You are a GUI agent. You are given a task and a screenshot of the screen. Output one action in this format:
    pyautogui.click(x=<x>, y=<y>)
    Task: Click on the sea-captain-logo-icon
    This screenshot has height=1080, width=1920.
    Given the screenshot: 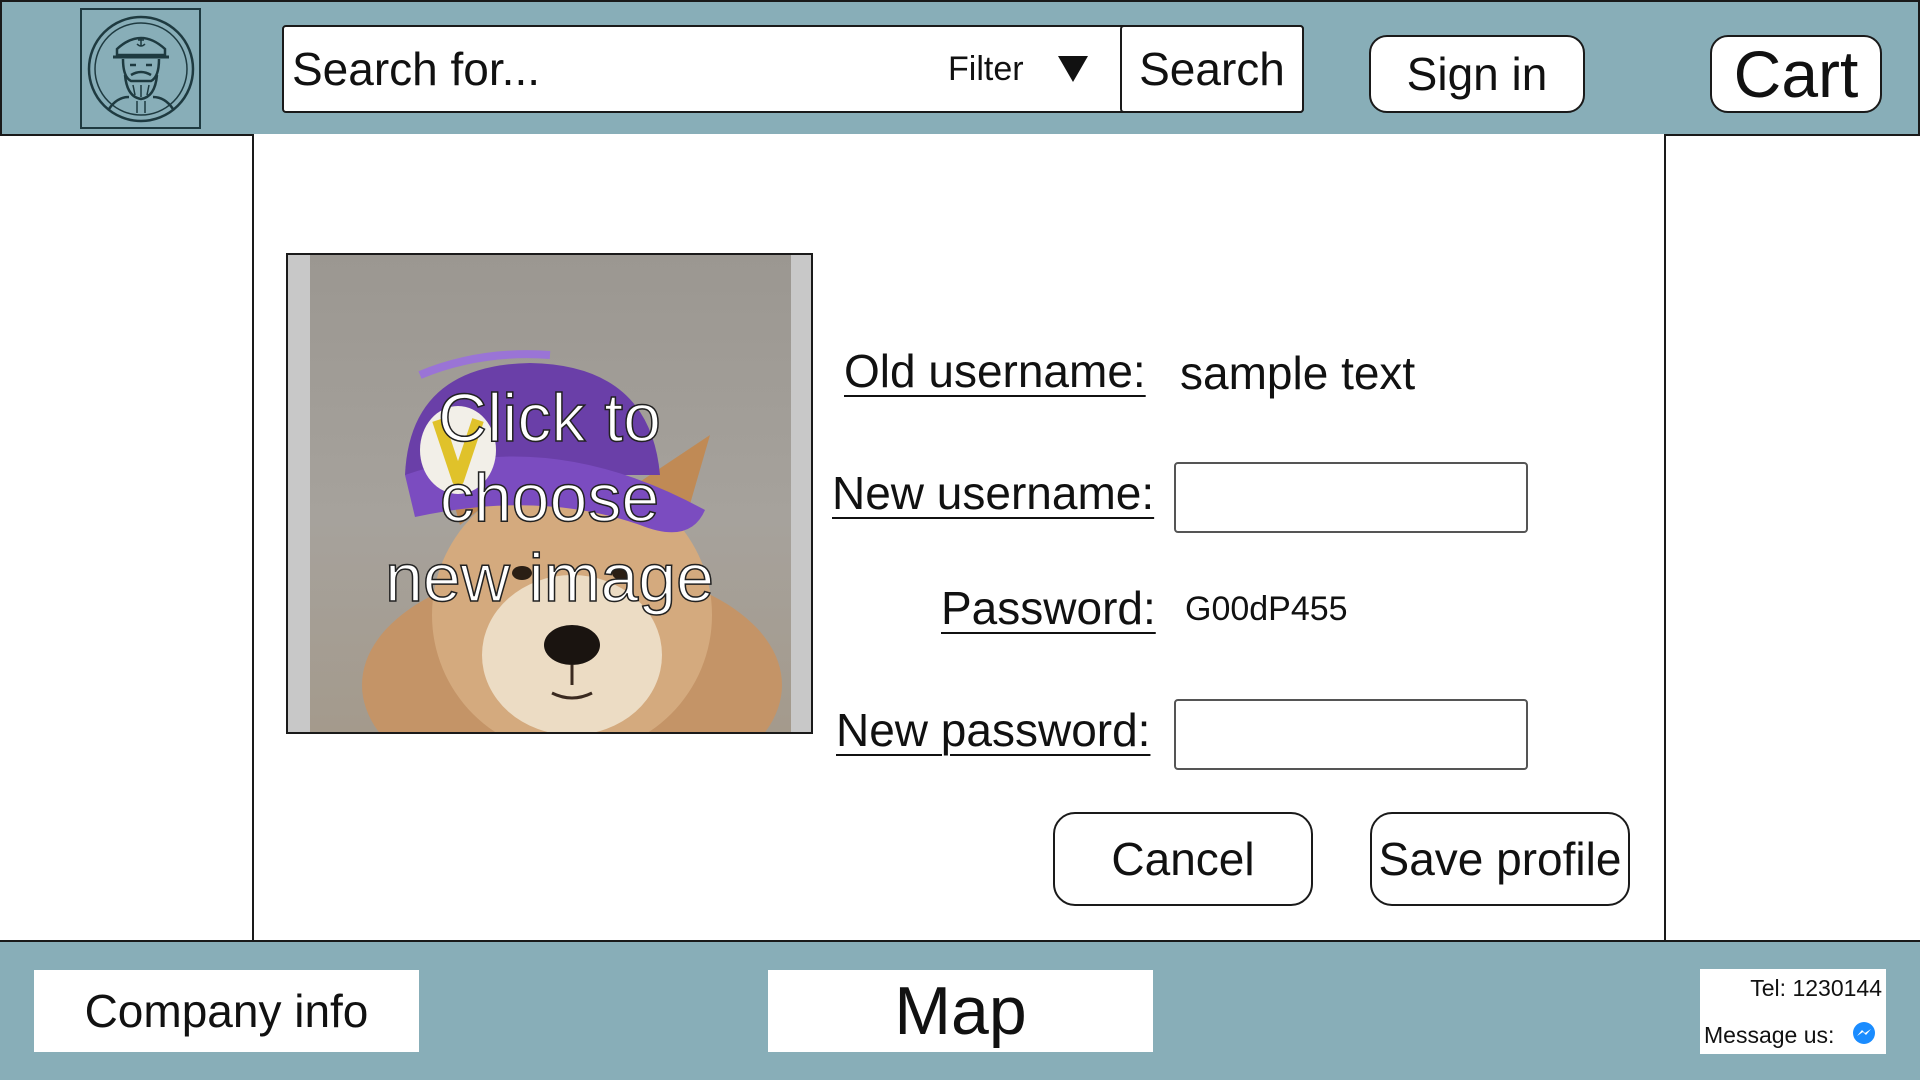 What is the action you would take?
    pyautogui.click(x=140, y=68)
    